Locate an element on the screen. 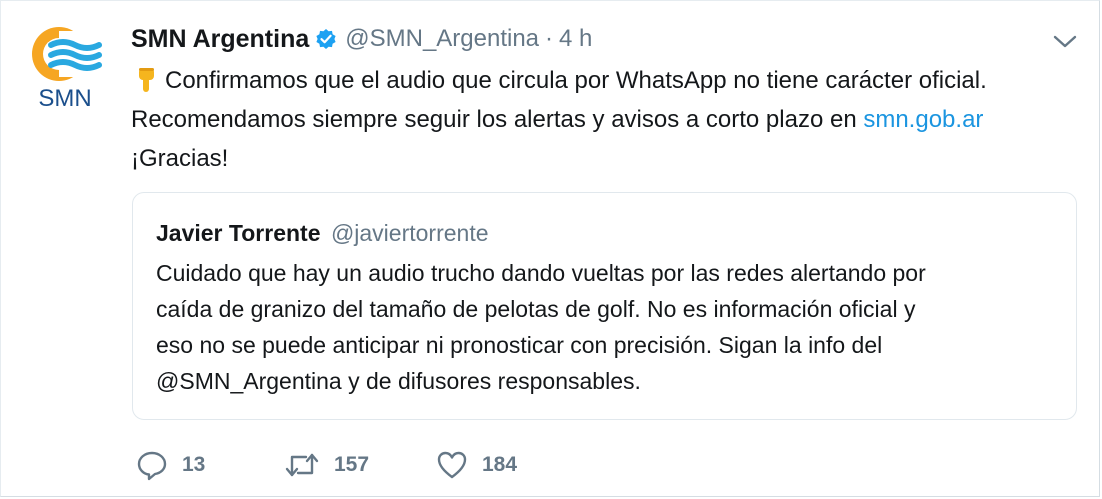 This screenshot has height=499, width=1102. avatar: SMN is located at coordinates (68, 67).